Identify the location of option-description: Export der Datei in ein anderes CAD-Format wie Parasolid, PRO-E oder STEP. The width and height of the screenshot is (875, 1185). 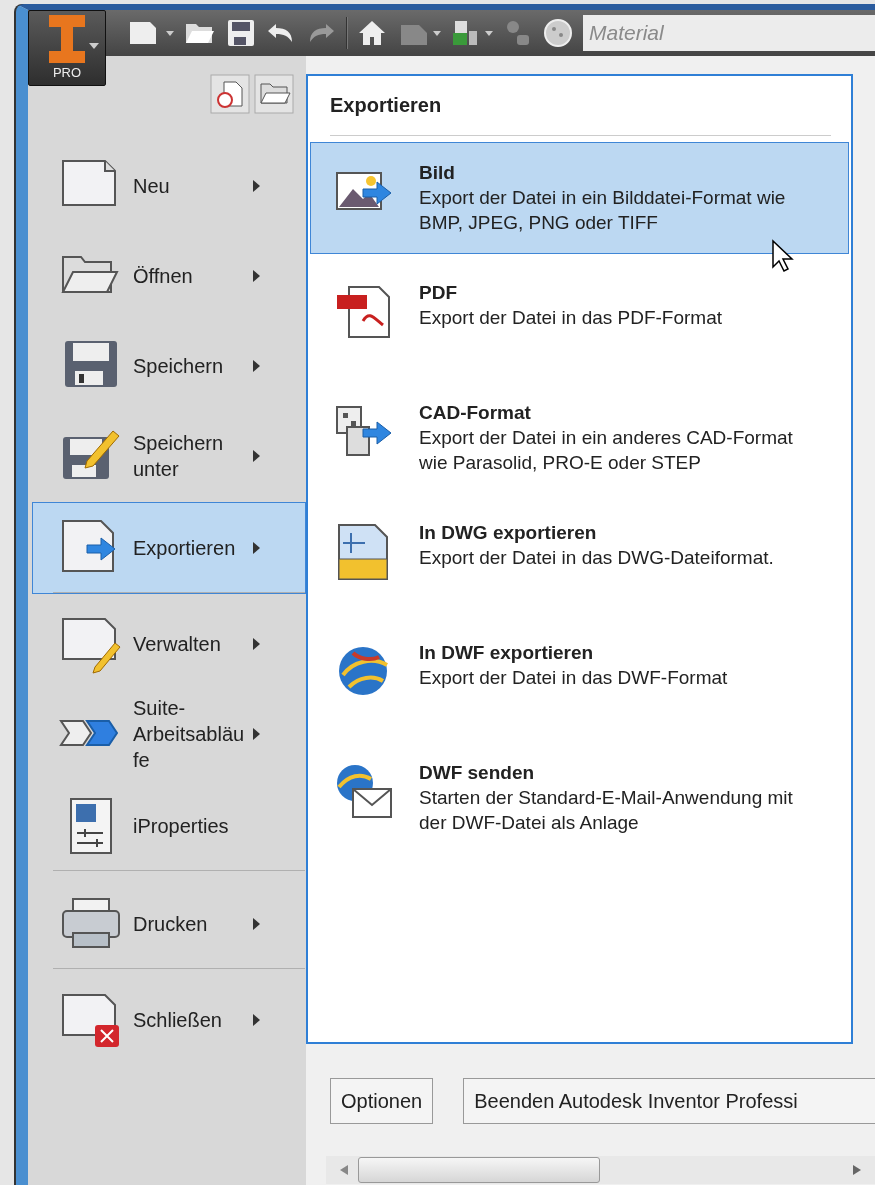
(606, 450).